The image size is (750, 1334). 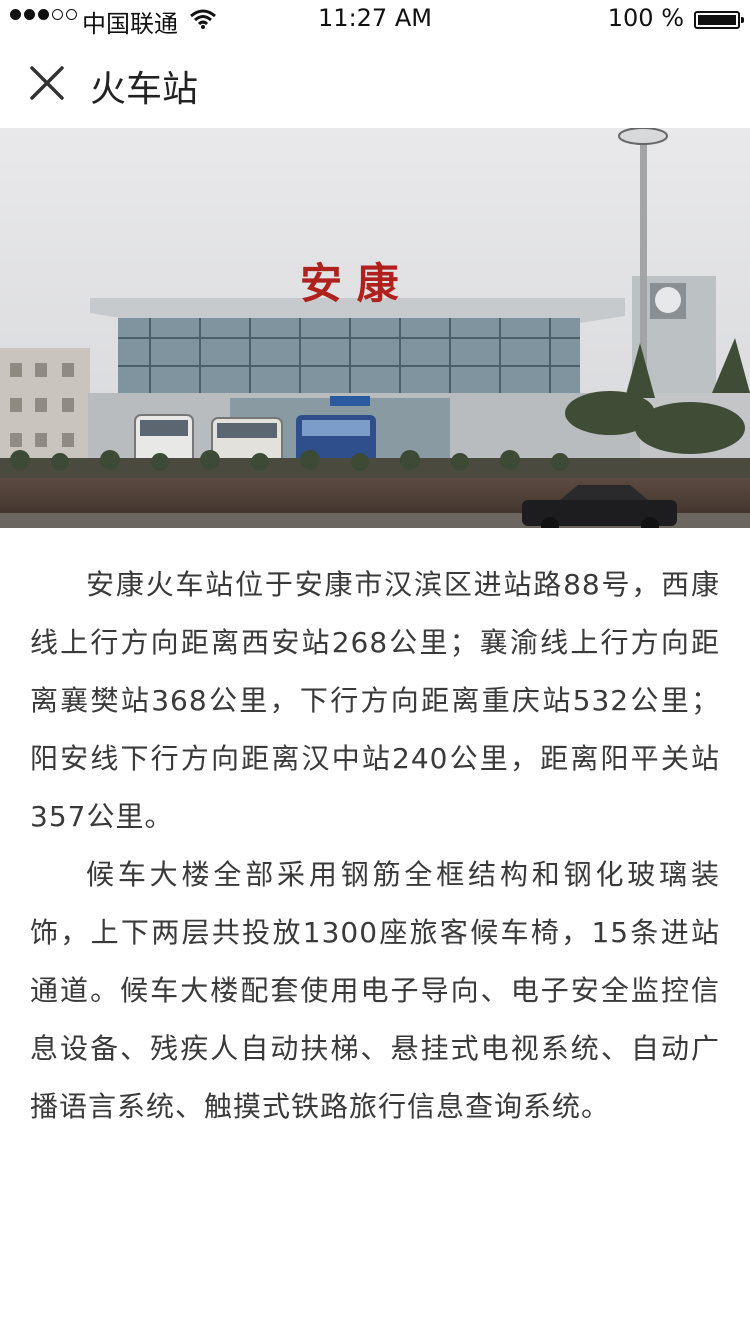 What do you see at coordinates (349, 283) in the screenshot?
I see `station-sign: 安 康` at bounding box center [349, 283].